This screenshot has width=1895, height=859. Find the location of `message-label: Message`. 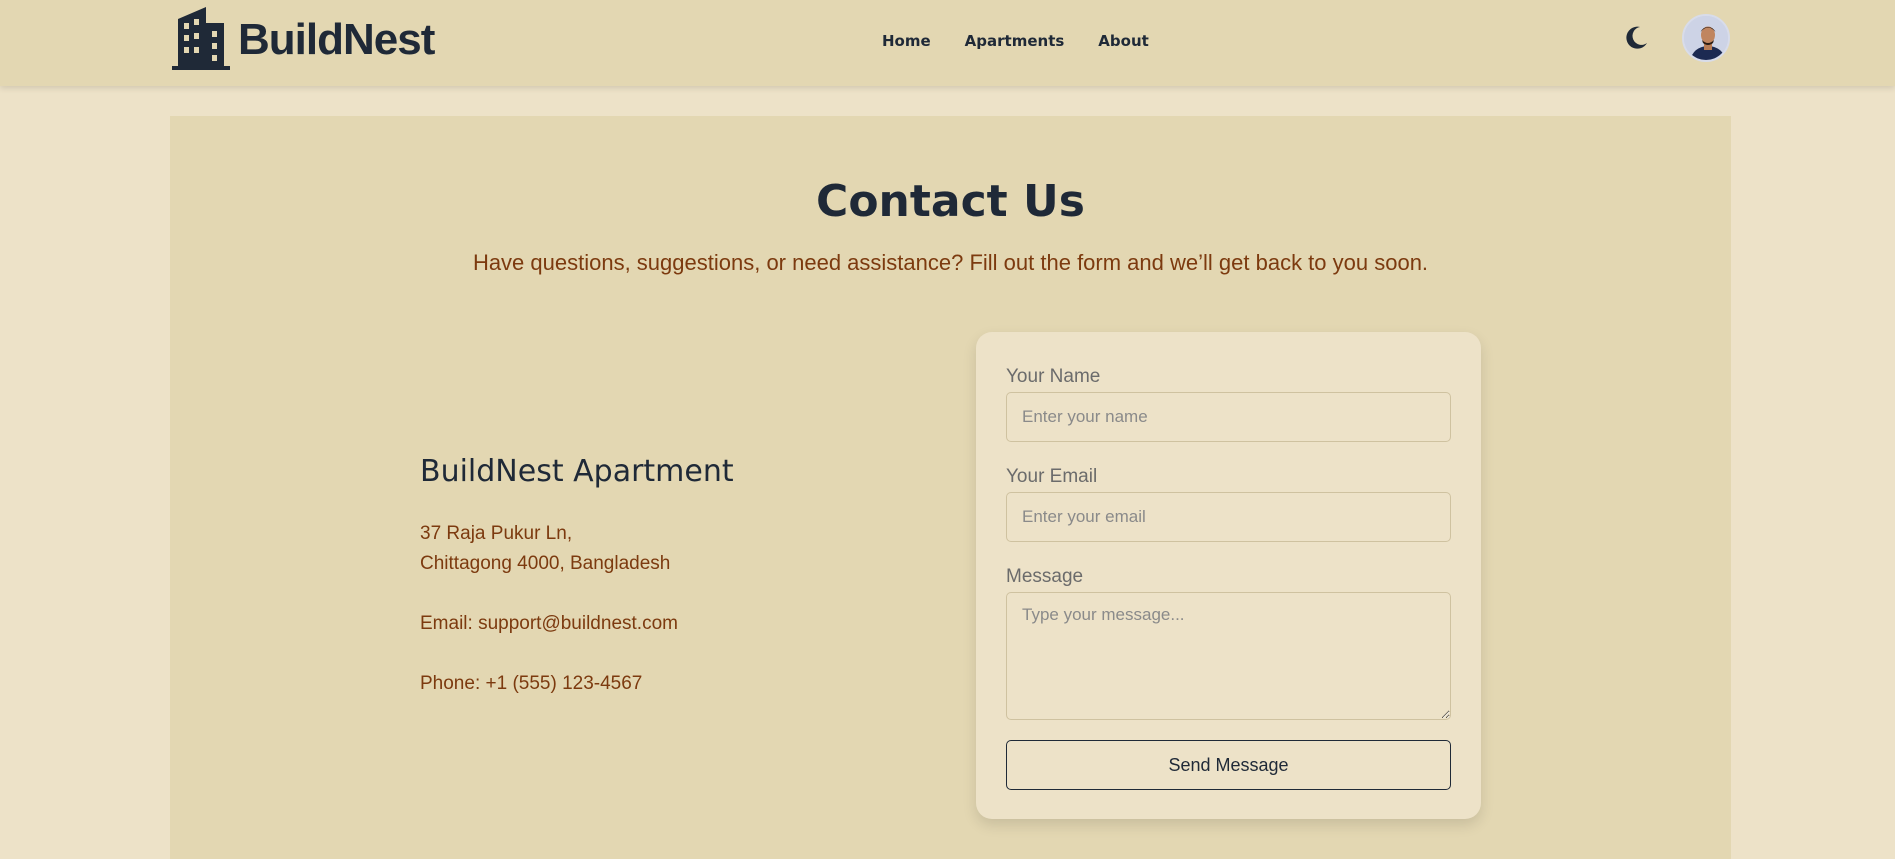

message-label: Message is located at coordinates (1045, 576).